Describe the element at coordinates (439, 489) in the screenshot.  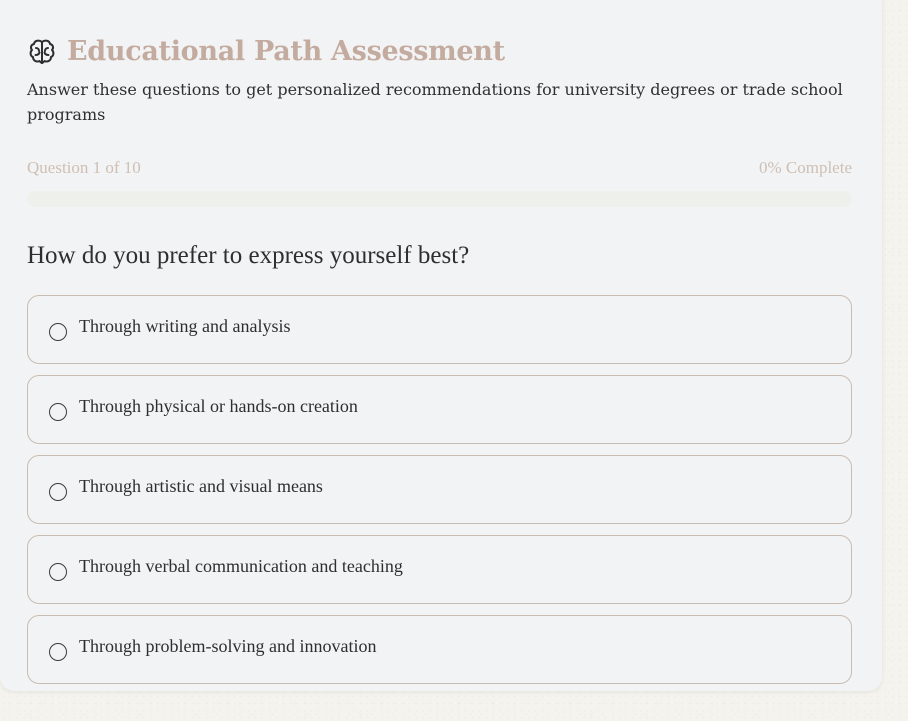
I see `answer-option-artistic: Through artistic and visual means` at that location.